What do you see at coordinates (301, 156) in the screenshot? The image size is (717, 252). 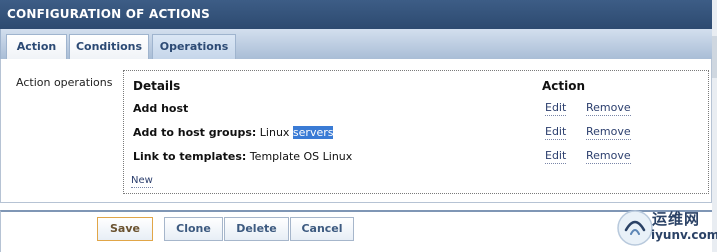 I see `operation-value: Template OS Linux` at bounding box center [301, 156].